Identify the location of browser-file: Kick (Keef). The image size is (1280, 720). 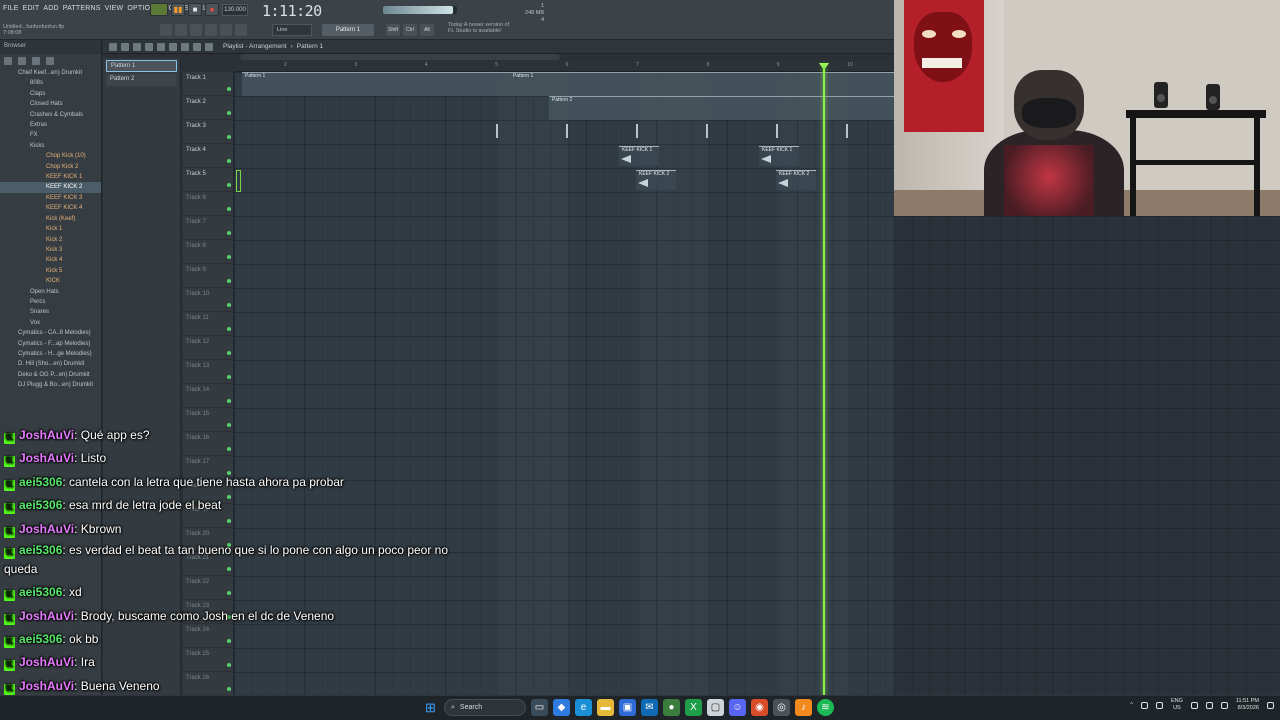
(50, 219).